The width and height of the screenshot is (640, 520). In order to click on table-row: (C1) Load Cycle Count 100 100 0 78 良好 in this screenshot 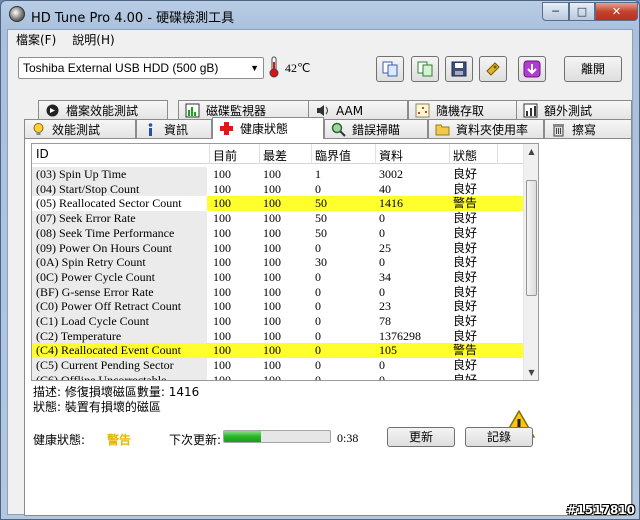, I will do `click(278, 321)`.